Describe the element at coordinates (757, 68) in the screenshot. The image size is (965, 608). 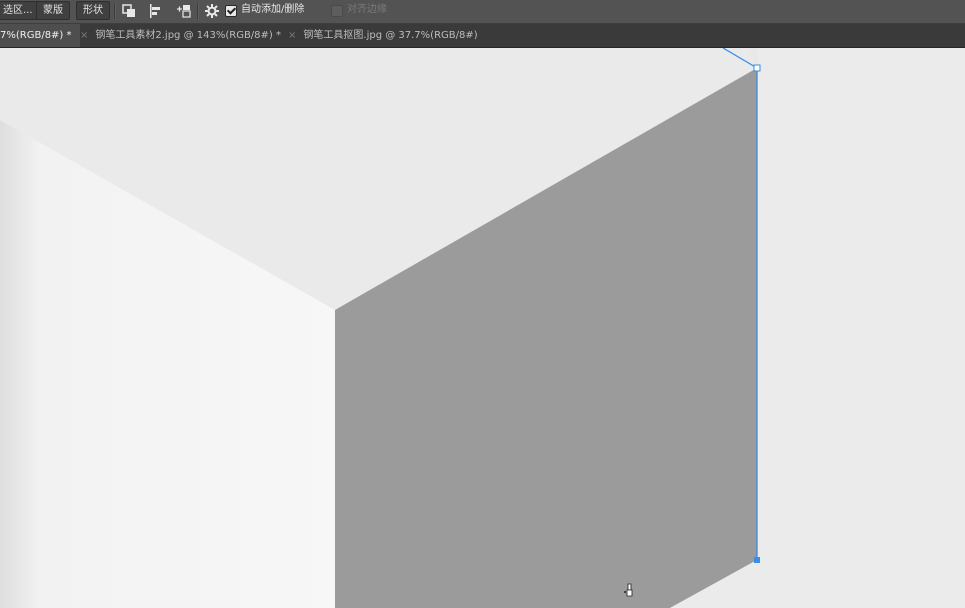
I see `anchor-point` at that location.